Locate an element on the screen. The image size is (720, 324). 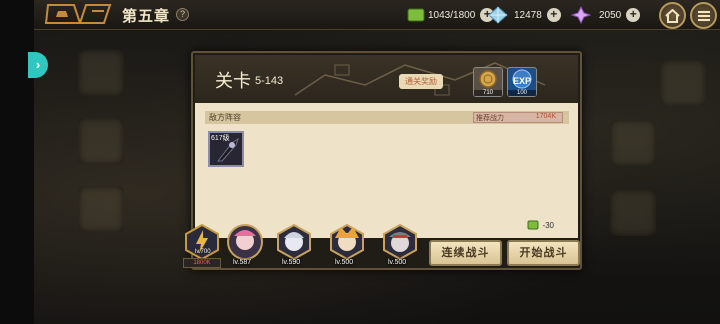
stamina-value: 1043/1800 is located at coordinates (452, 15).